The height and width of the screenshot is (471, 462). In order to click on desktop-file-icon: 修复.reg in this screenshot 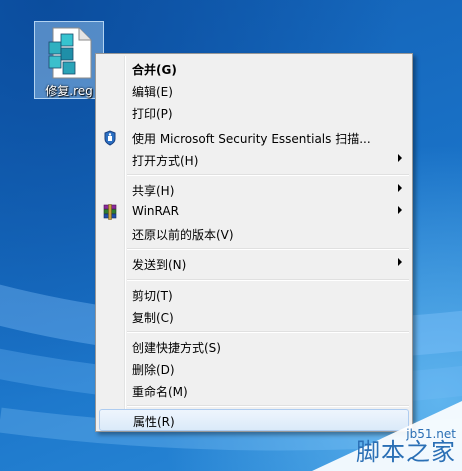, I will do `click(69, 60)`.